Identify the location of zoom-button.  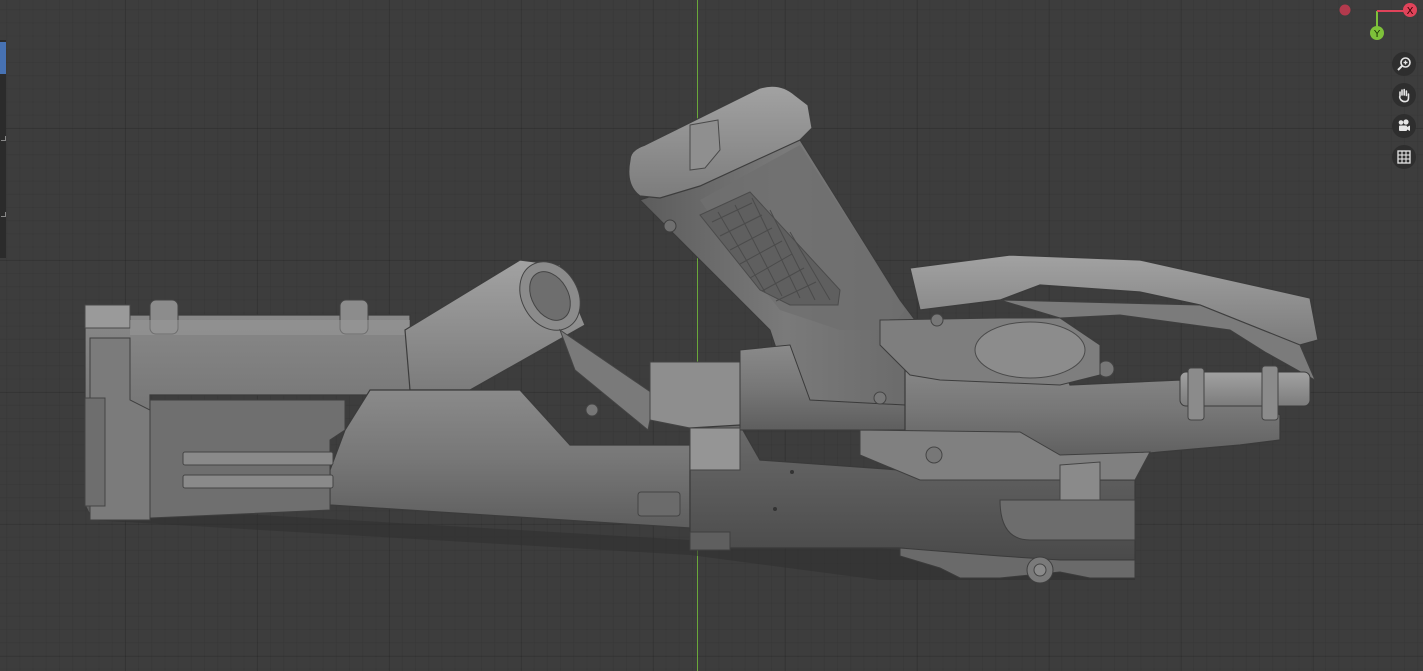
(1404, 64).